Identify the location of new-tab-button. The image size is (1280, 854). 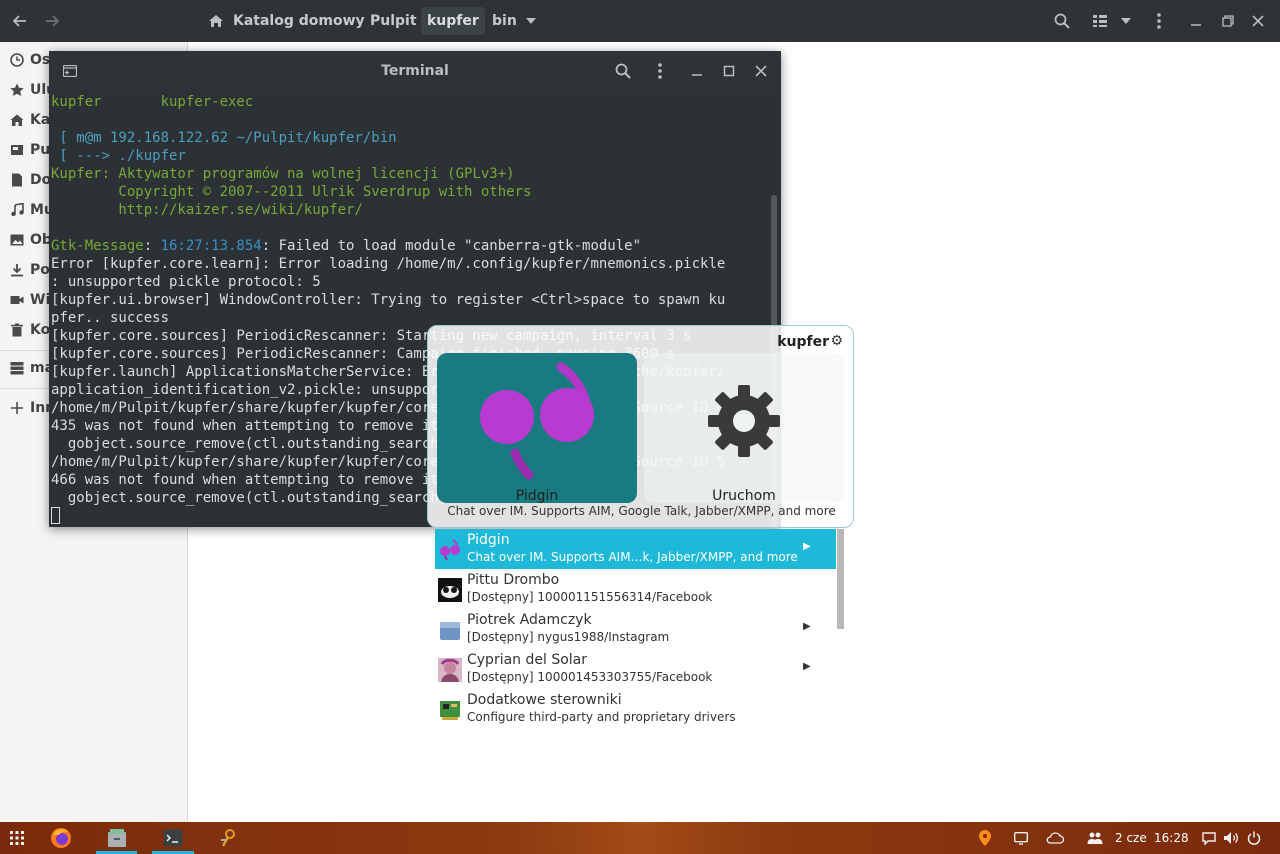
(70, 71).